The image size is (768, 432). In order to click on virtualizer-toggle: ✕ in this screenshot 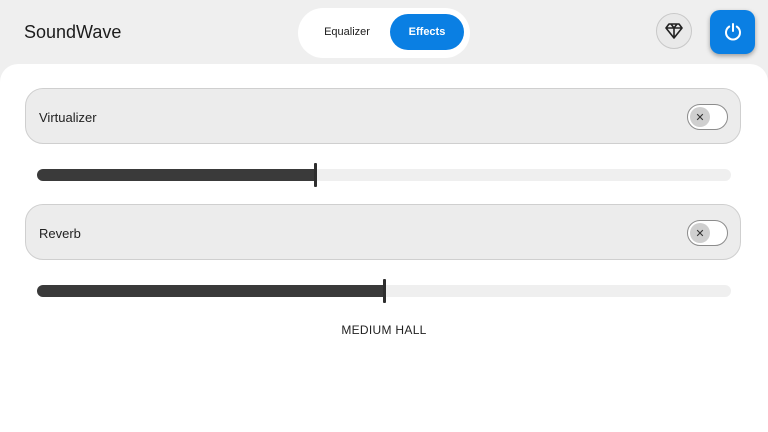, I will do `click(707, 117)`.